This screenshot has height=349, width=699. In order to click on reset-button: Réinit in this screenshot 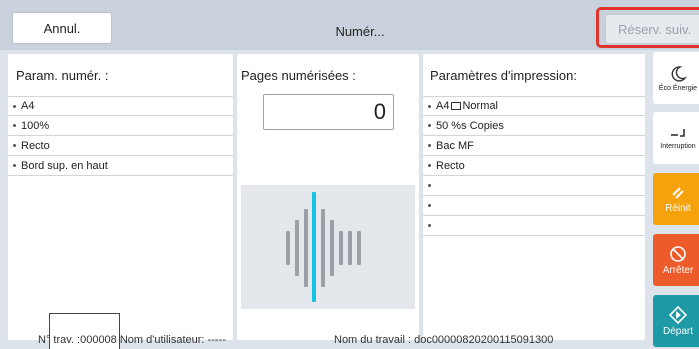, I will do `click(676, 199)`.